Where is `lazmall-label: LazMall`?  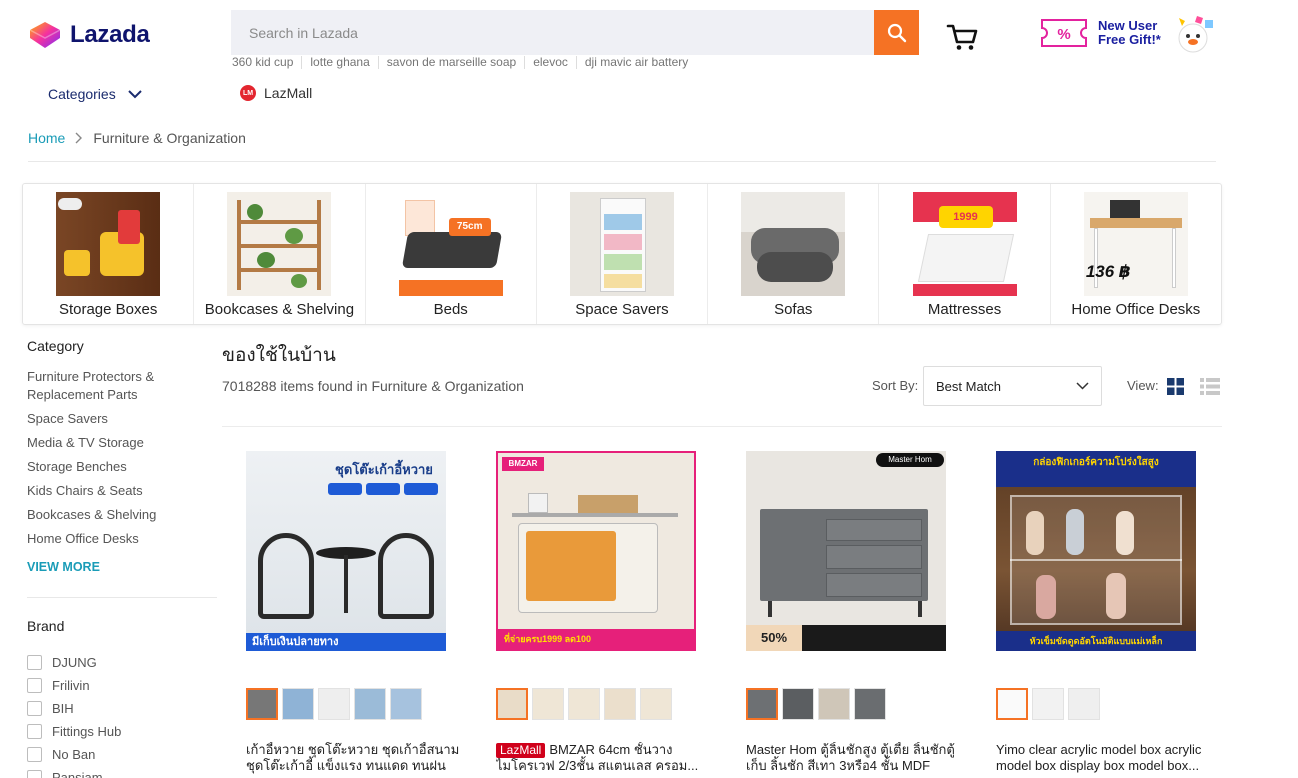
lazmall-label: LazMall is located at coordinates (288, 93).